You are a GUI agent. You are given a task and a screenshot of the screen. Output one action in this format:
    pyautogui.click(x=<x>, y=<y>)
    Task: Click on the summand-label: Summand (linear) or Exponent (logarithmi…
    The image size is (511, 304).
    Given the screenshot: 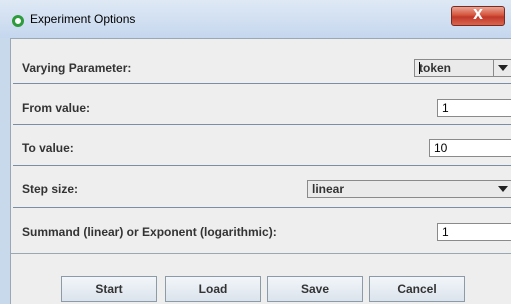 What is the action you would take?
    pyautogui.click(x=149, y=232)
    